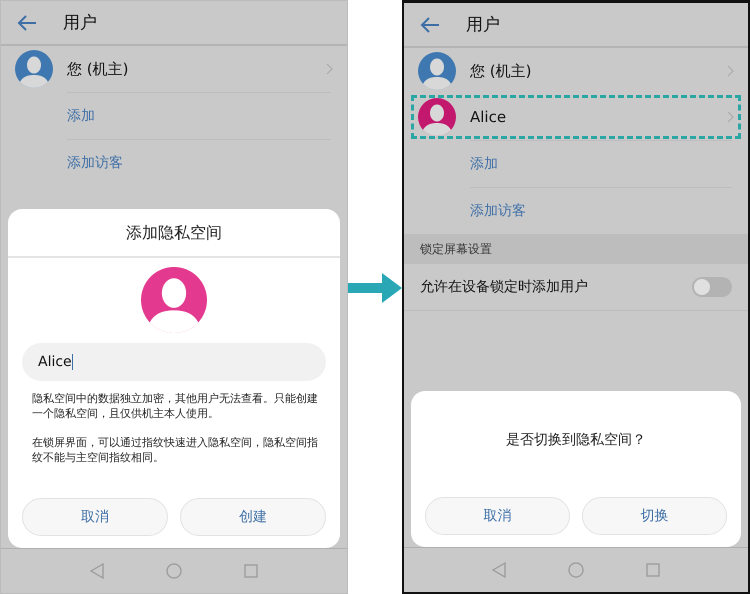 The height and width of the screenshot is (594, 750). I want to click on user-name: Alice, so click(489, 117).